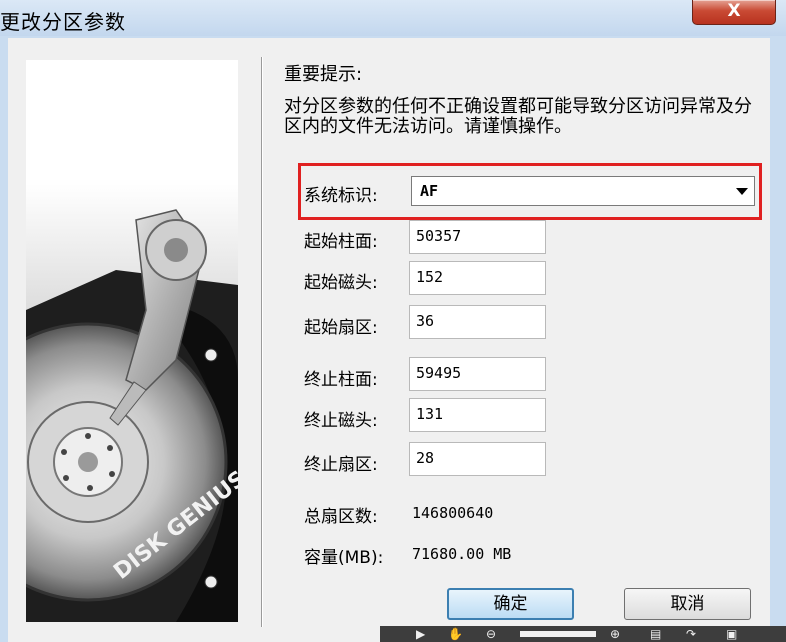  Describe the element at coordinates (477, 322) in the screenshot. I see `start-sector-input: 36` at that location.